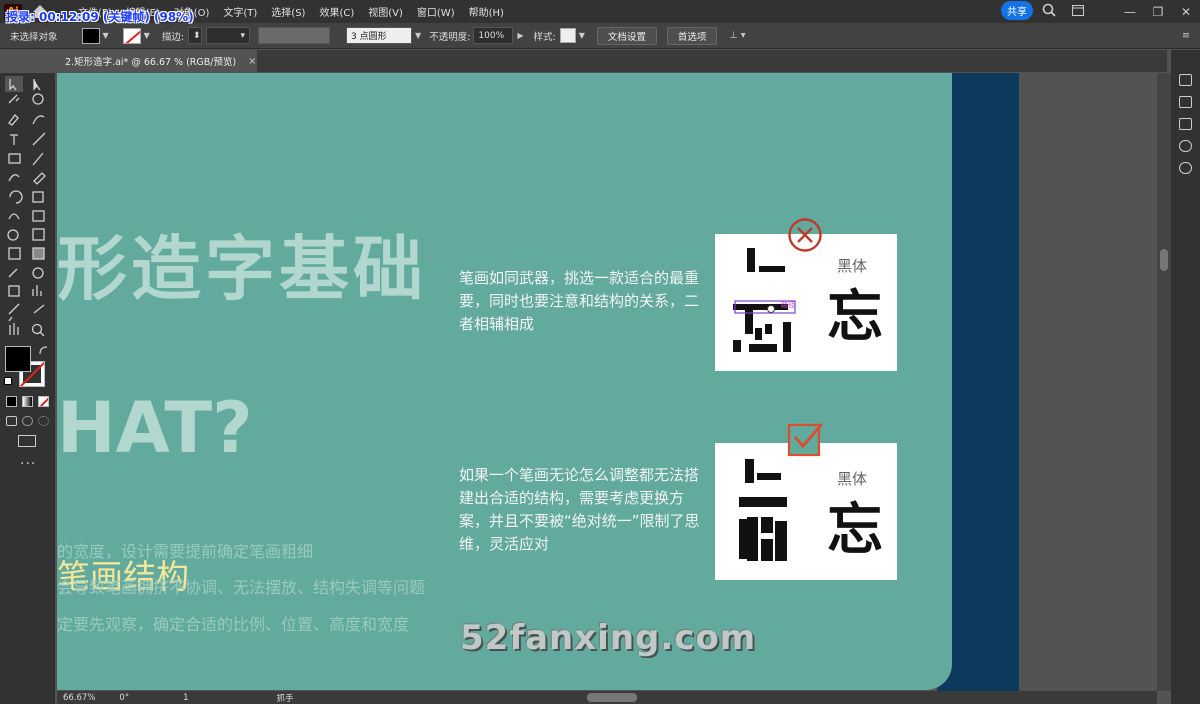 The image size is (1200, 704). What do you see at coordinates (18, 359) in the screenshot?
I see `fill-color-box` at bounding box center [18, 359].